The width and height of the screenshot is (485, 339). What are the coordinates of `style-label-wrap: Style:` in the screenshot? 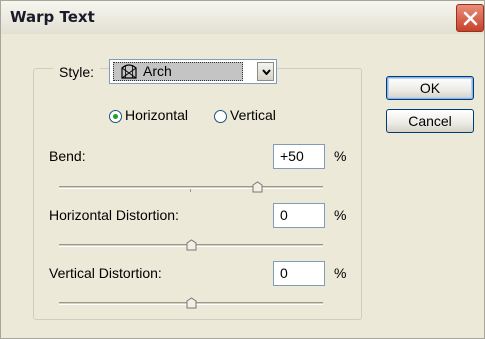 It's located at (77, 72).